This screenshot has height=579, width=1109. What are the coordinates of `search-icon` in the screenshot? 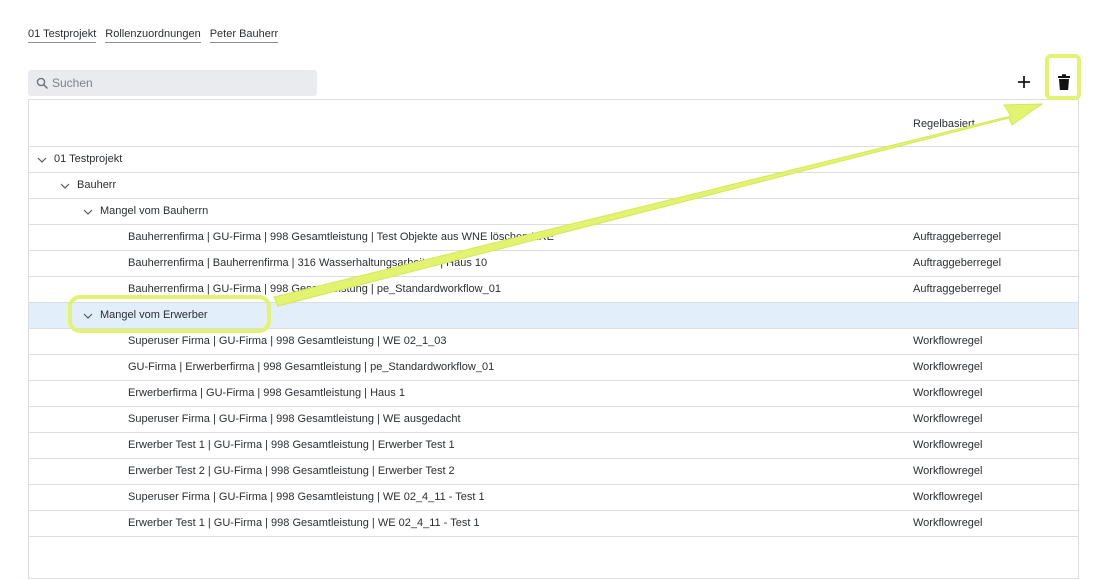 It's located at (42, 83).